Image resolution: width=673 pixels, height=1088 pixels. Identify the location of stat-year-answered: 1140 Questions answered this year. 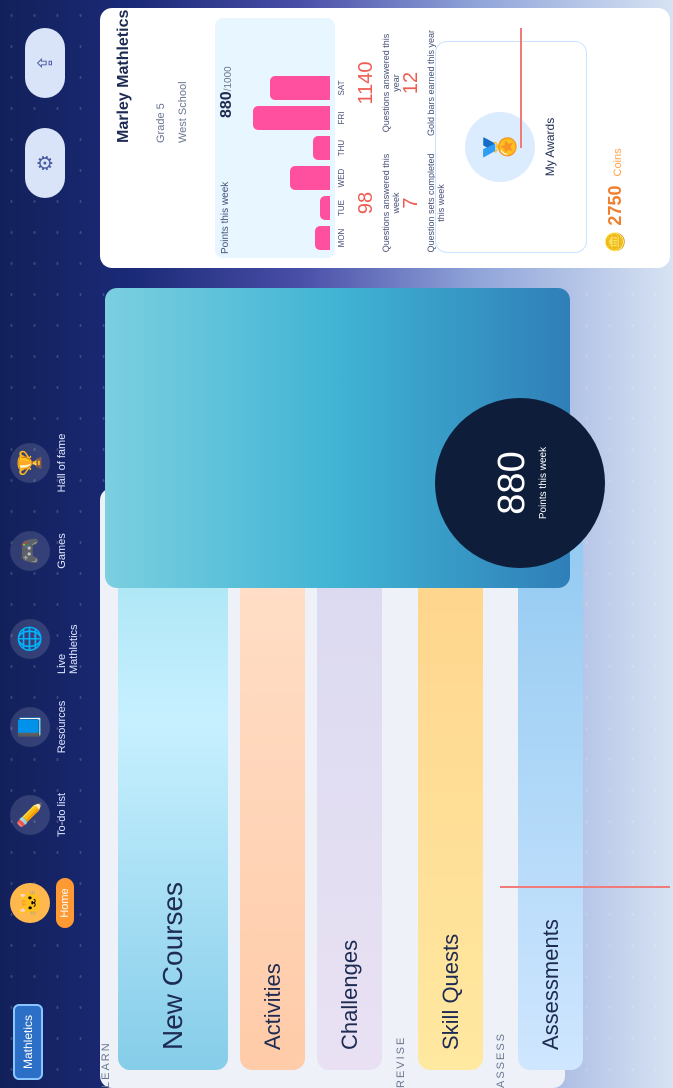
(378, 83).